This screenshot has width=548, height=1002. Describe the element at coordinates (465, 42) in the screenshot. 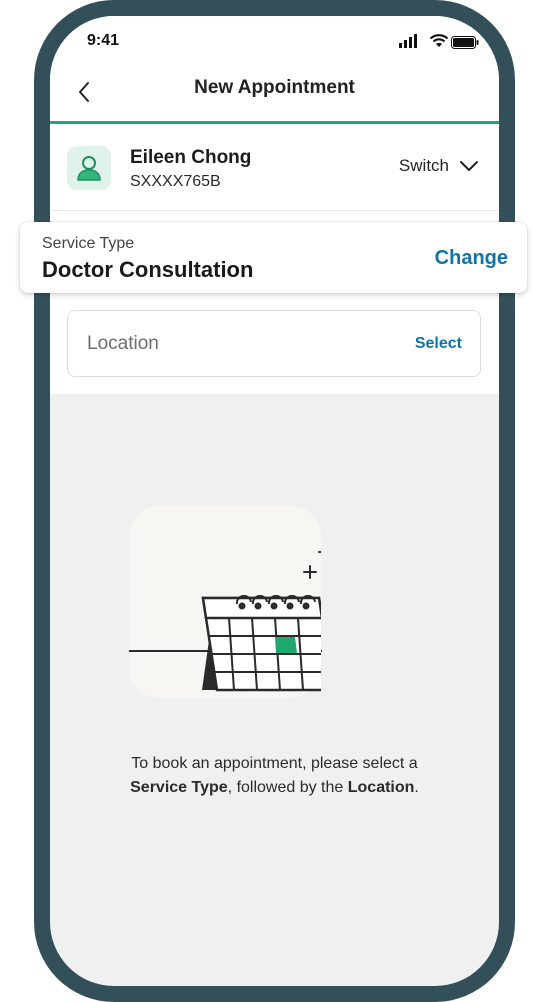

I see `battery-icon` at that location.